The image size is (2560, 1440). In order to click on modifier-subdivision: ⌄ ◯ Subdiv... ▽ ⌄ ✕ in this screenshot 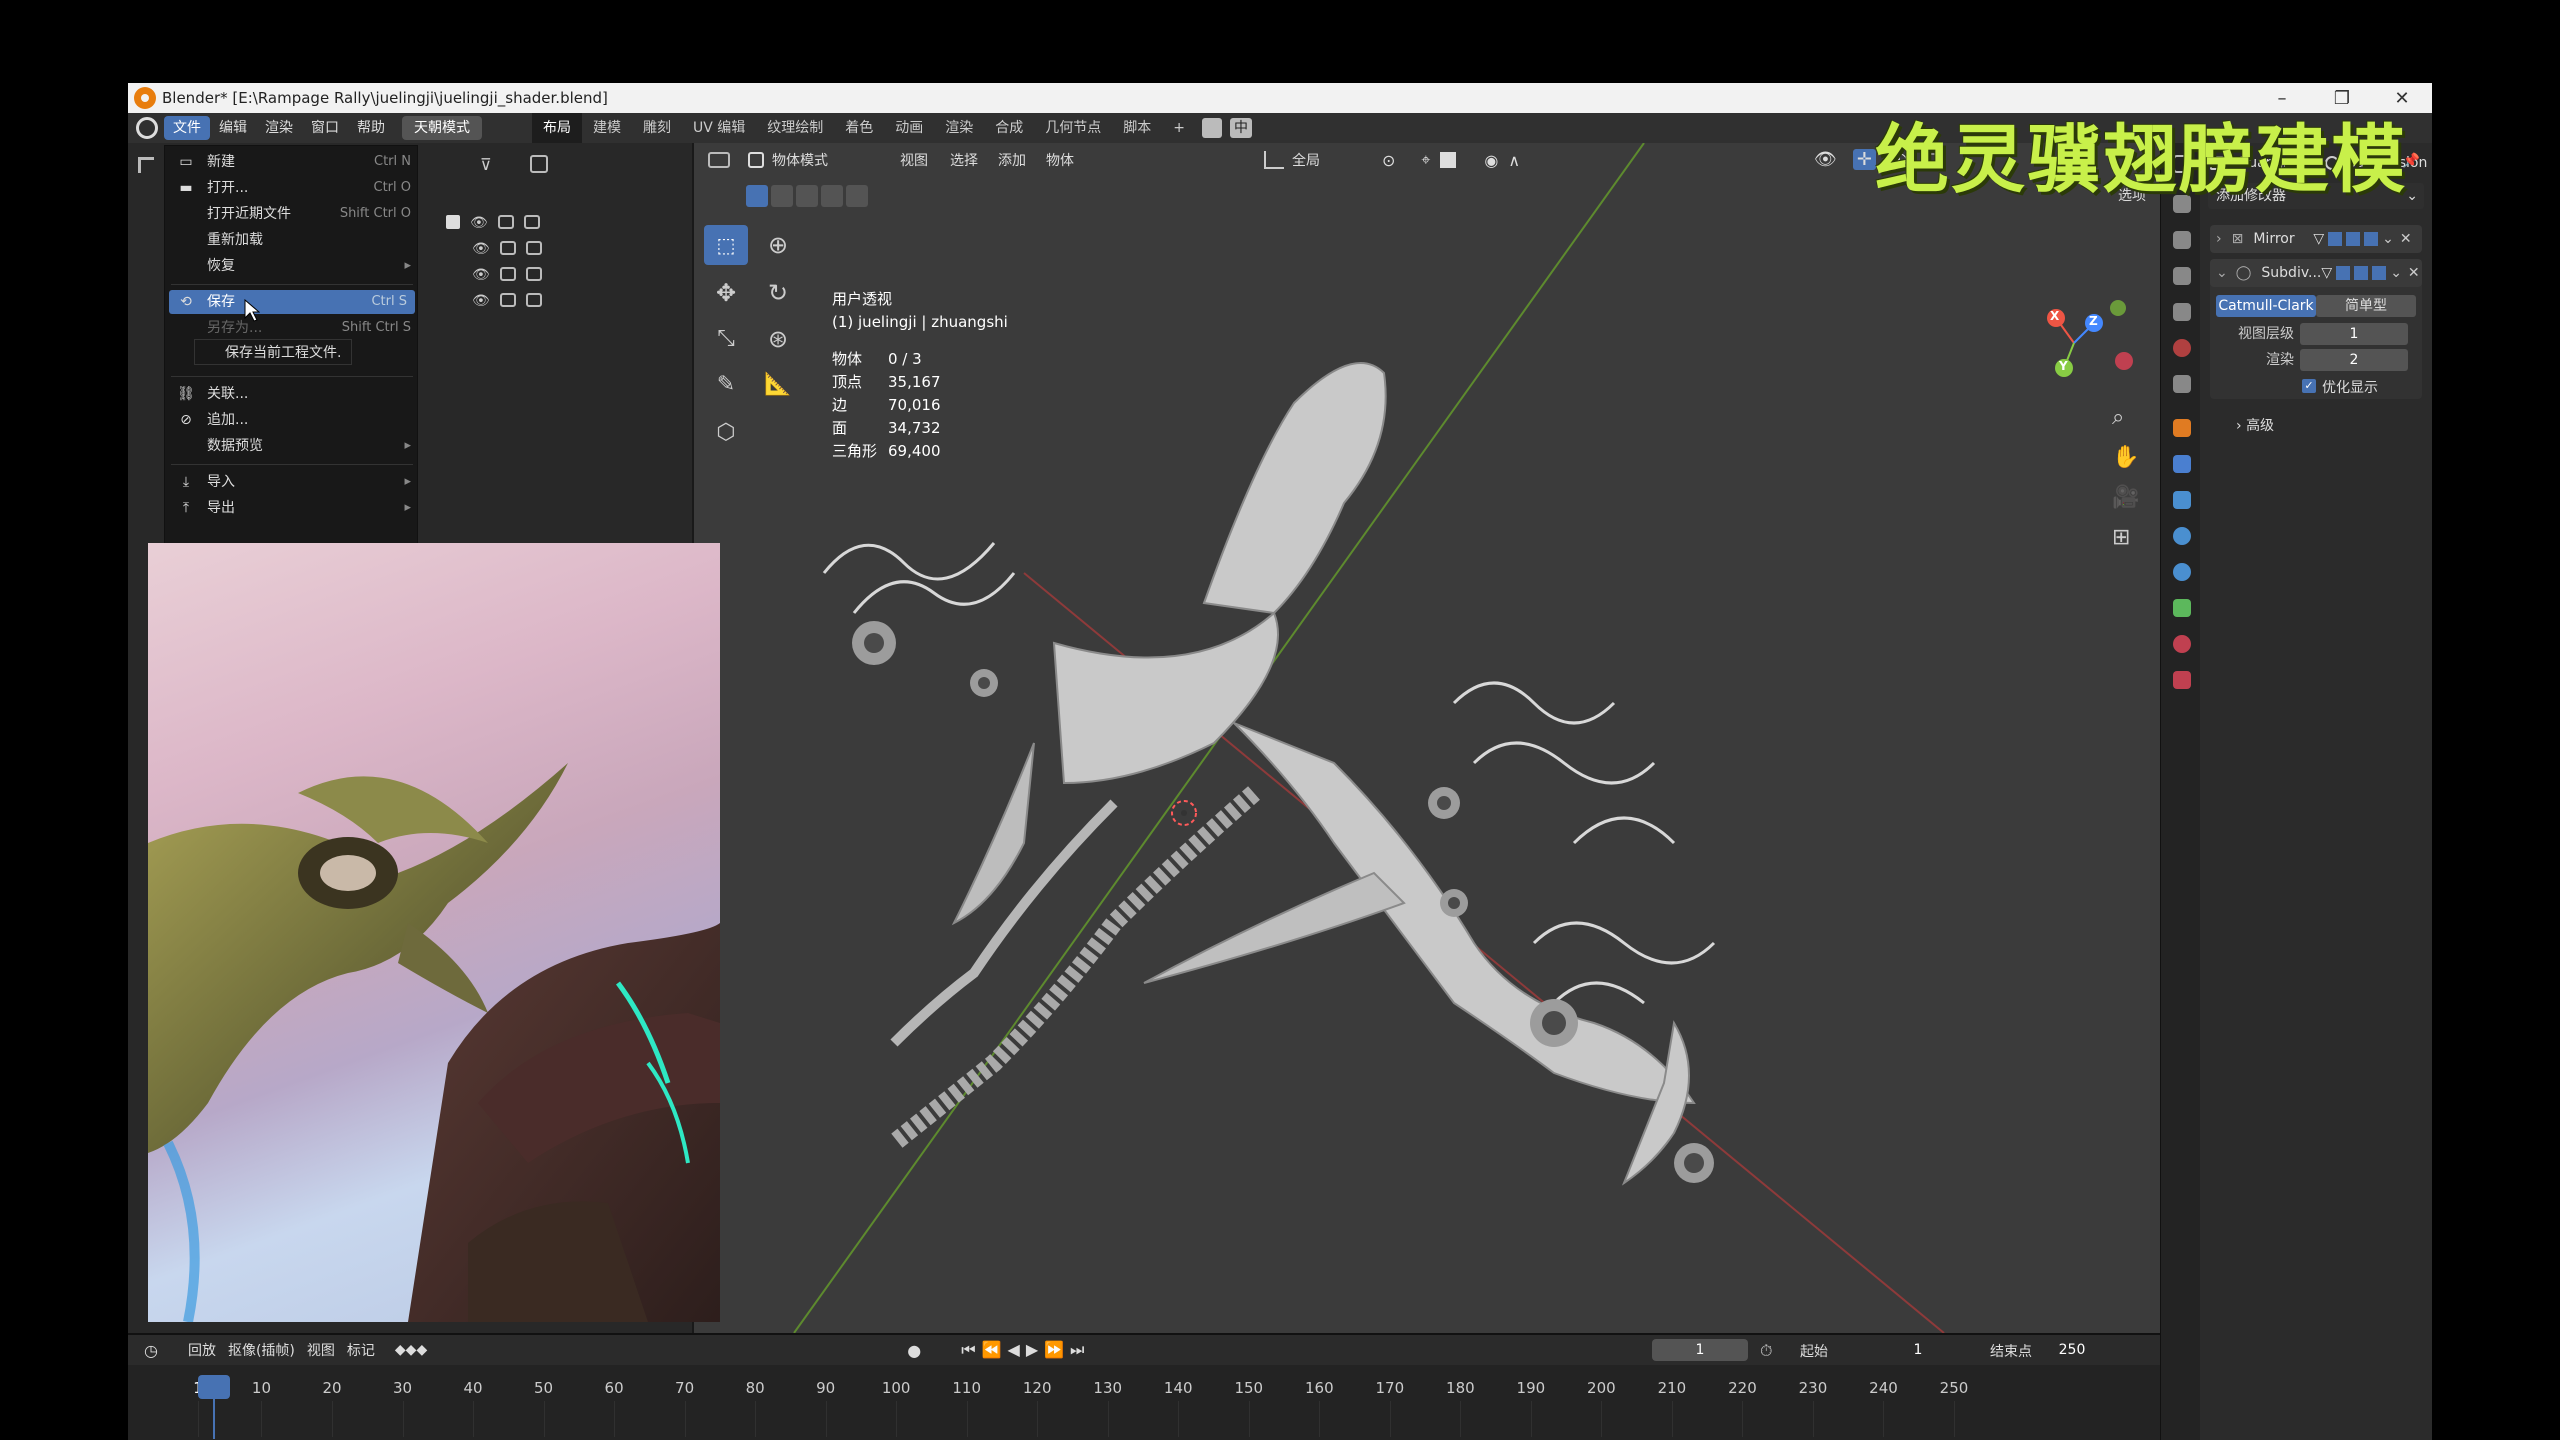, I will do `click(2316, 273)`.